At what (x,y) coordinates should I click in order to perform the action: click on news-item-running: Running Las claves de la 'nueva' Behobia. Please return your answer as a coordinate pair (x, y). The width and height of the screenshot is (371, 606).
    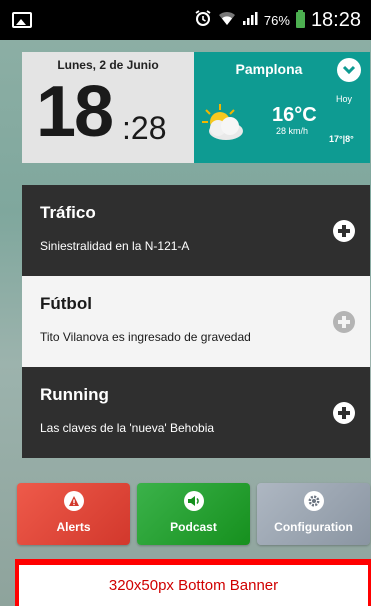
    Looking at the image, I should click on (196, 412).